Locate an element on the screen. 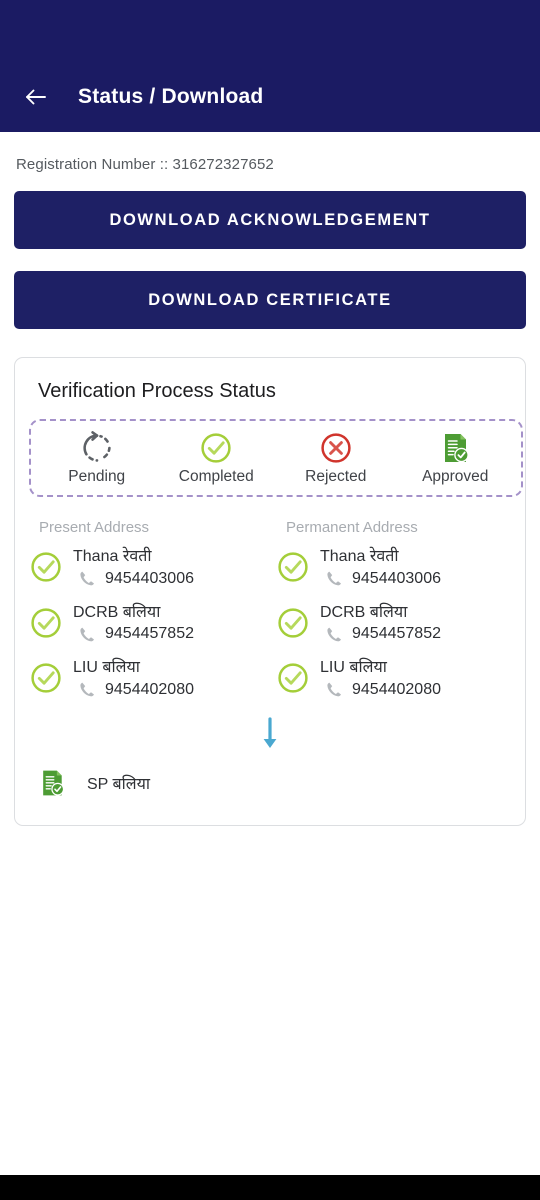 The image size is (540, 1200). legend-item-pending: Pending is located at coordinates (97, 458).